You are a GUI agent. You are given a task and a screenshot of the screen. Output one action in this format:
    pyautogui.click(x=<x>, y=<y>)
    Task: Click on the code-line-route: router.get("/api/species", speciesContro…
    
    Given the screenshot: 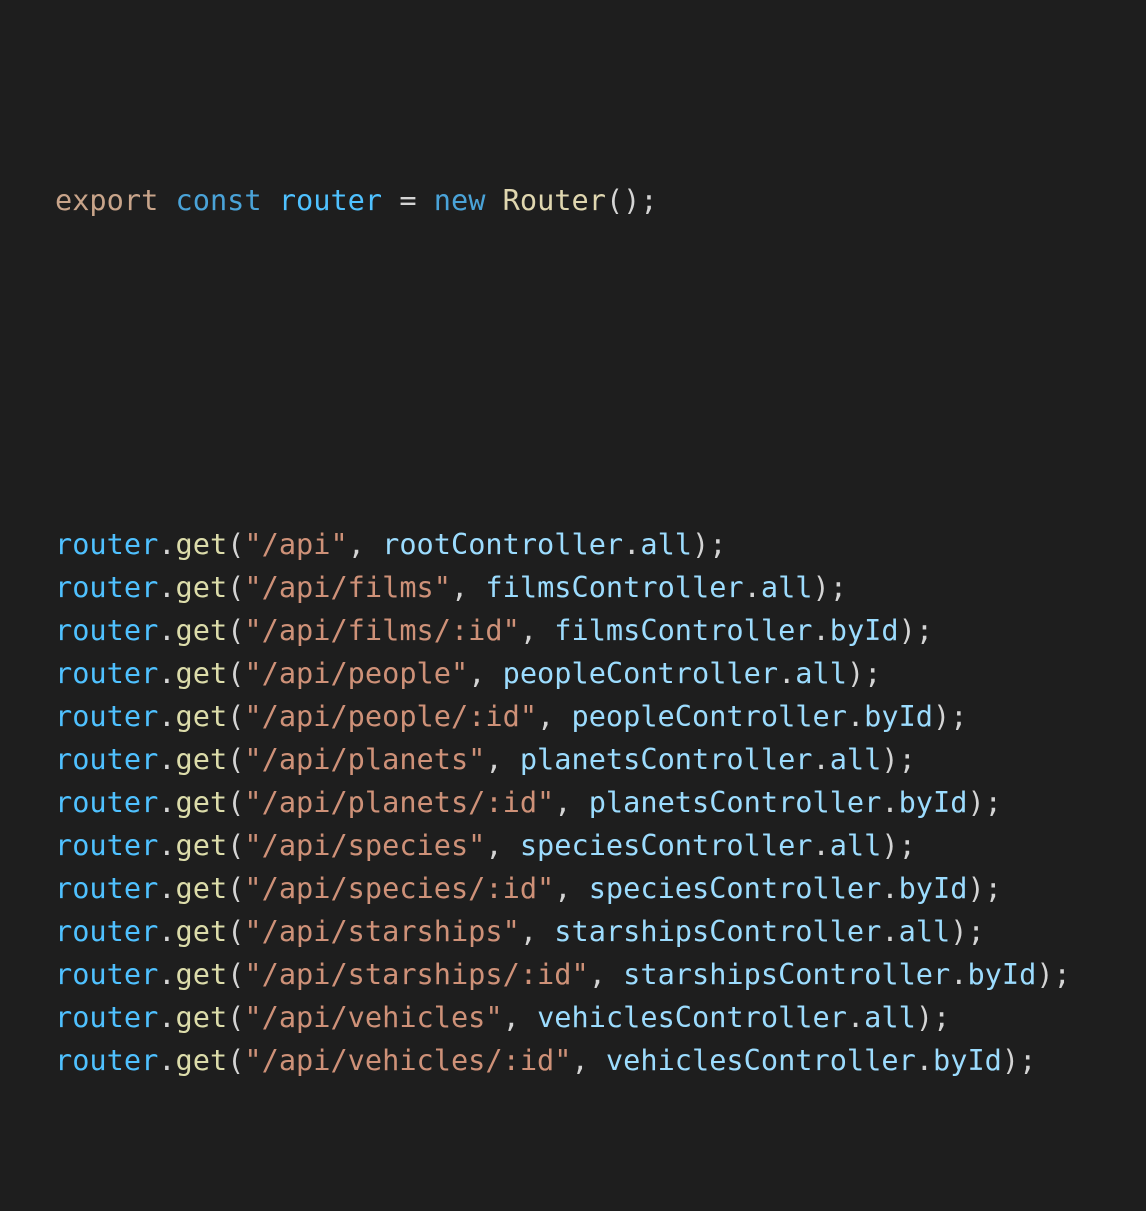 What is the action you would take?
    pyautogui.click(x=600, y=845)
    